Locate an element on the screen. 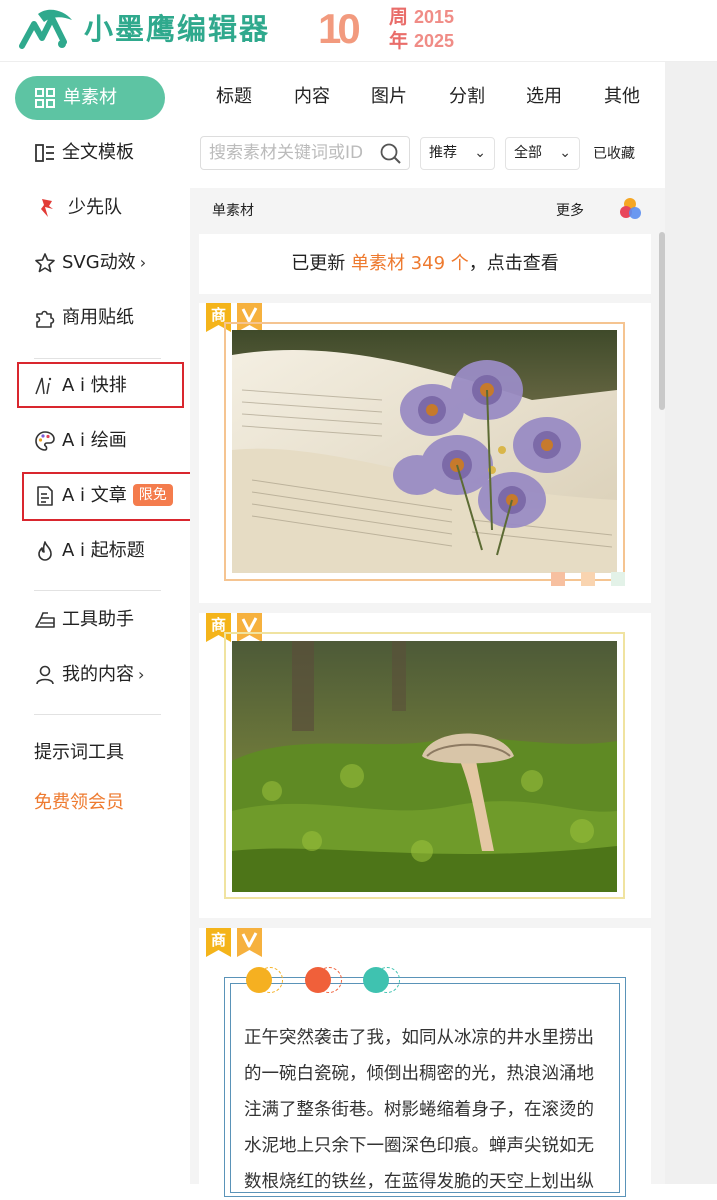 Image resolution: width=717 pixels, height=1200 pixels. prompt-tool-link: 提示词工具 is located at coordinates (79, 753).